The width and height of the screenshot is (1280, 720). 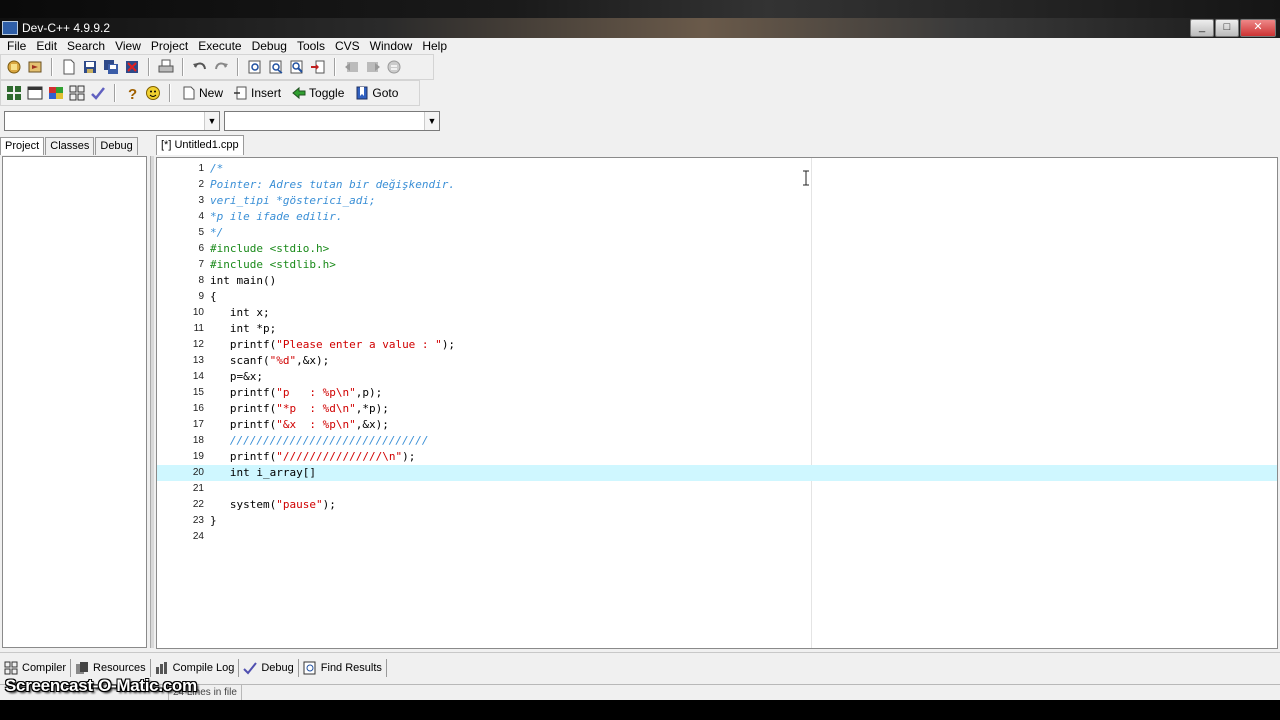 I want to click on code-line: 19 printf("///////////////\n");, so click(x=717, y=457).